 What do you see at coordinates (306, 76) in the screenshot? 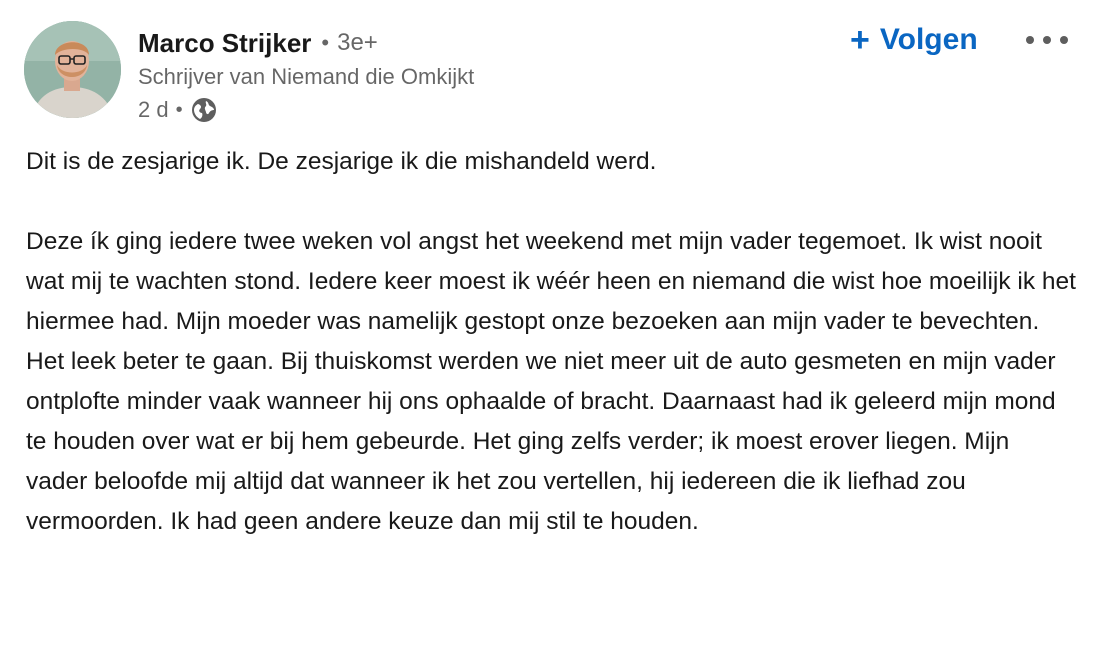
I see `author-headline: Schrijver van Niemand die Omkijkt` at bounding box center [306, 76].